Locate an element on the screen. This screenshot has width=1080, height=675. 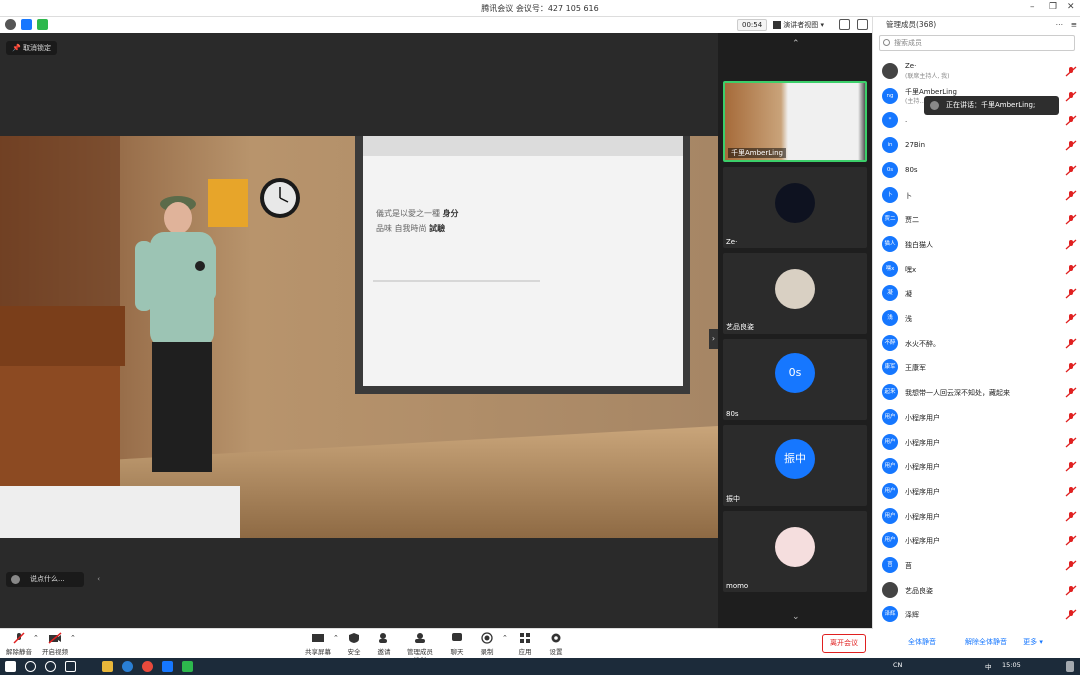
member-row: 泽辉 泽辉 is located at coordinates (979, 615).